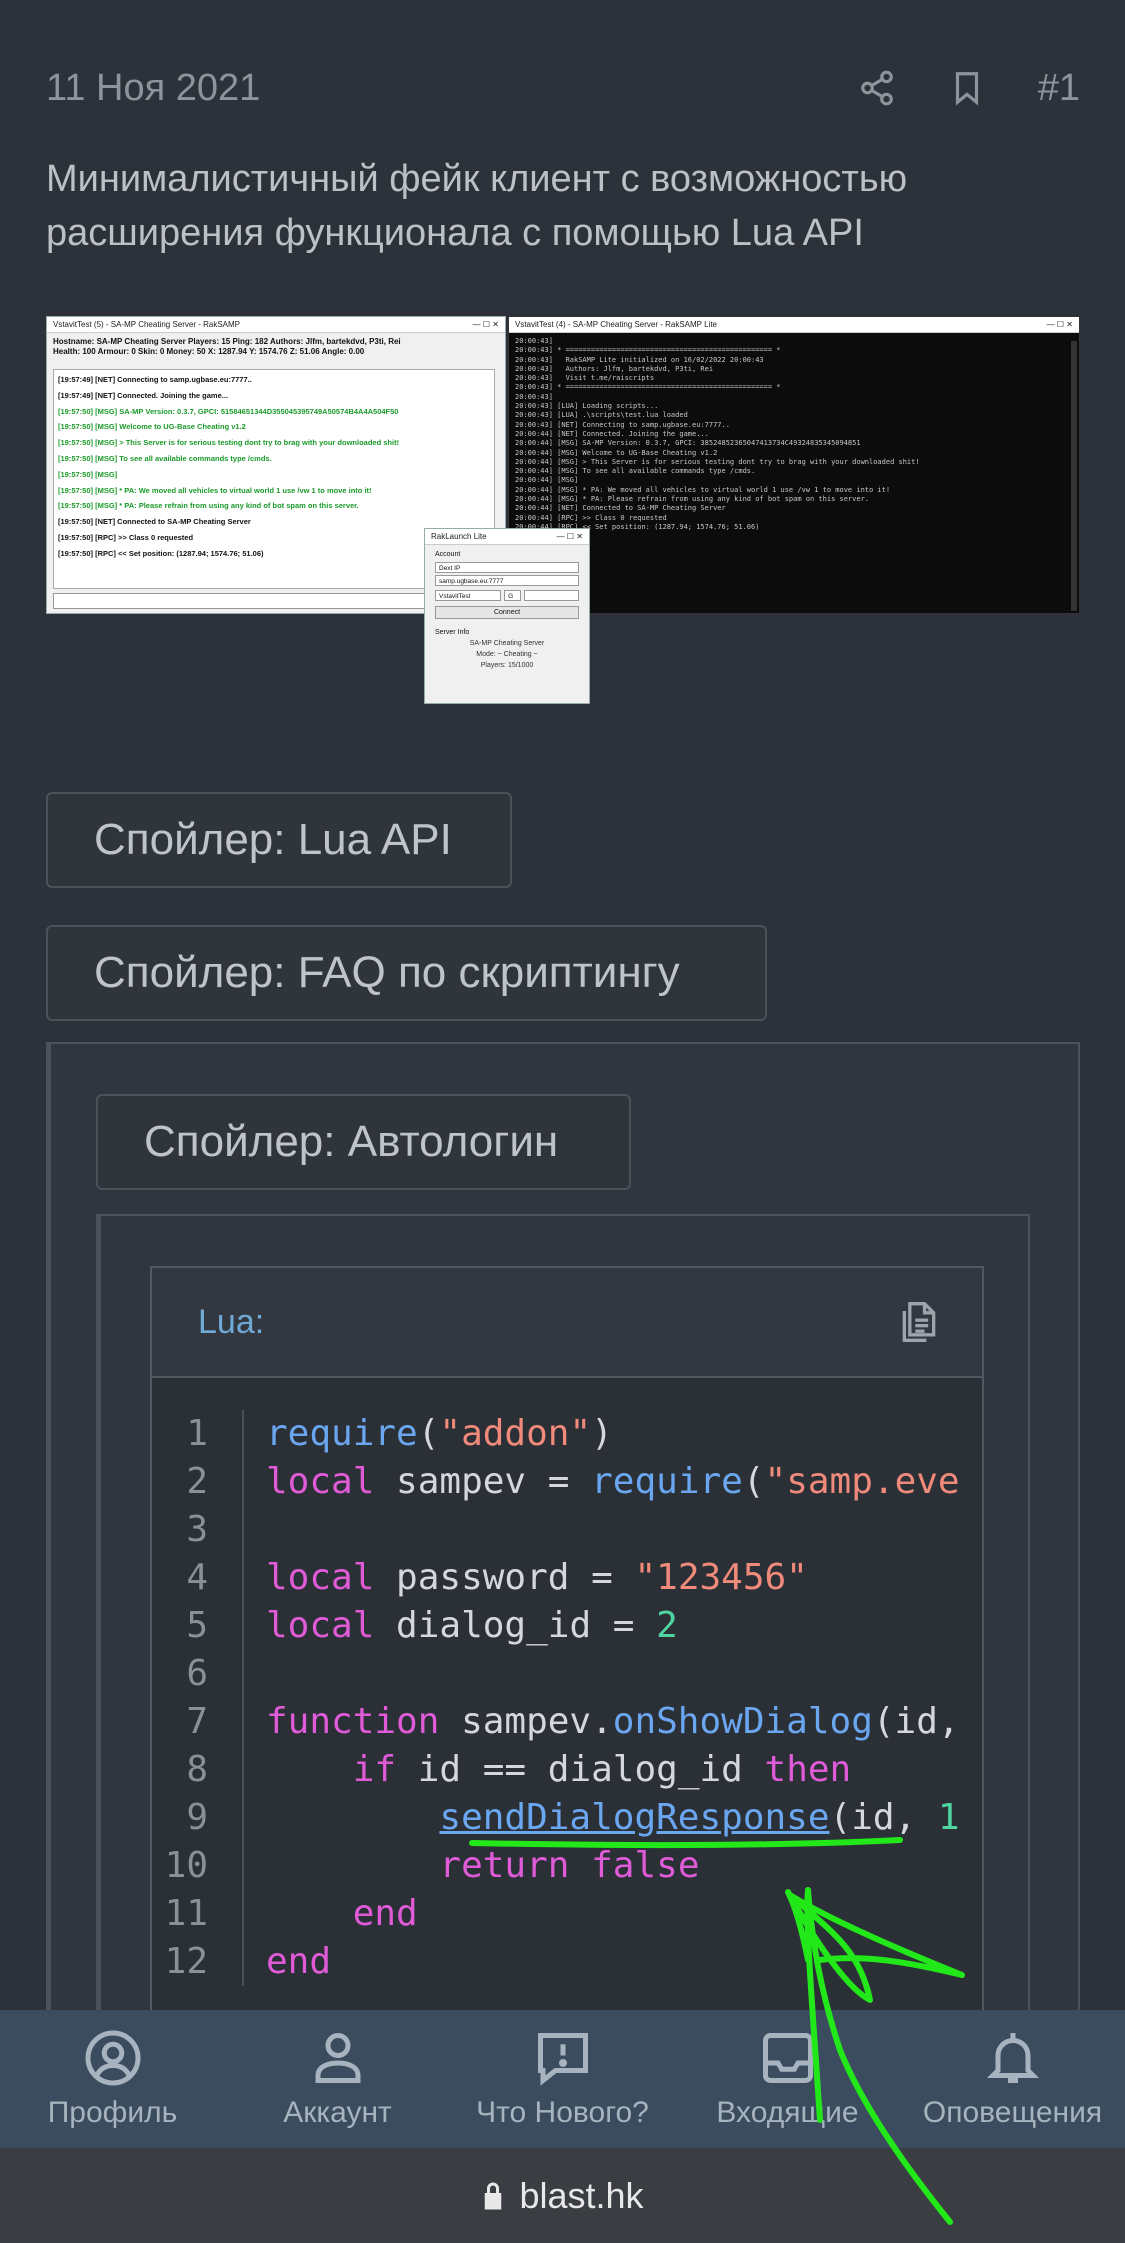 Image resolution: width=1125 pixels, height=2243 pixels. What do you see at coordinates (198, 1914) in the screenshot?
I see `line-number: 11` at bounding box center [198, 1914].